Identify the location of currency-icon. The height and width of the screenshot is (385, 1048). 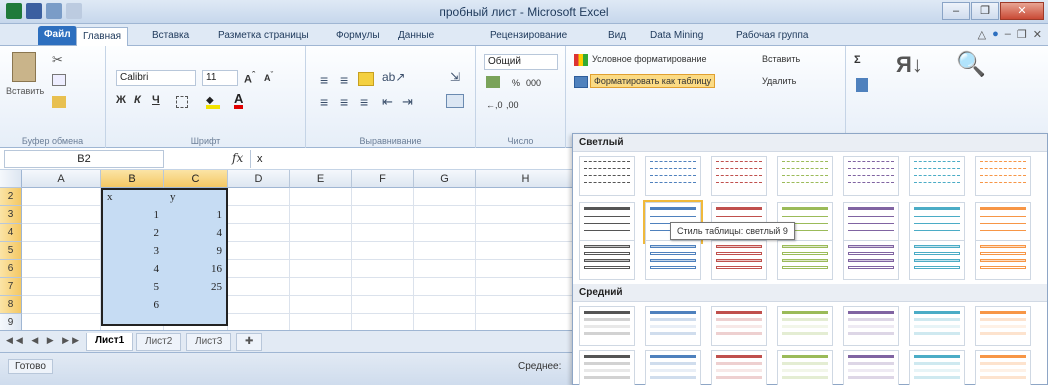
(493, 82).